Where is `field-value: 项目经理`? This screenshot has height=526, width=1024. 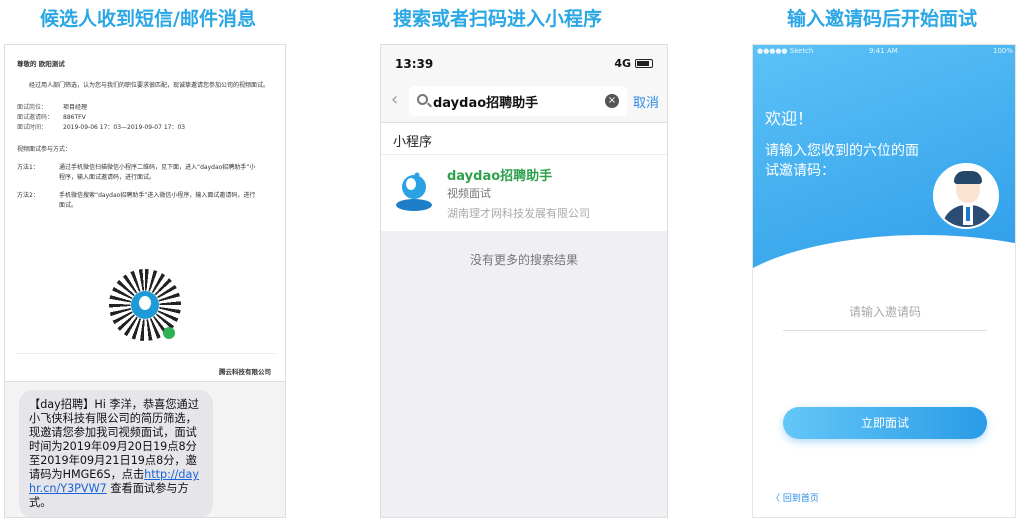
field-value: 项目经理 is located at coordinates (75, 107).